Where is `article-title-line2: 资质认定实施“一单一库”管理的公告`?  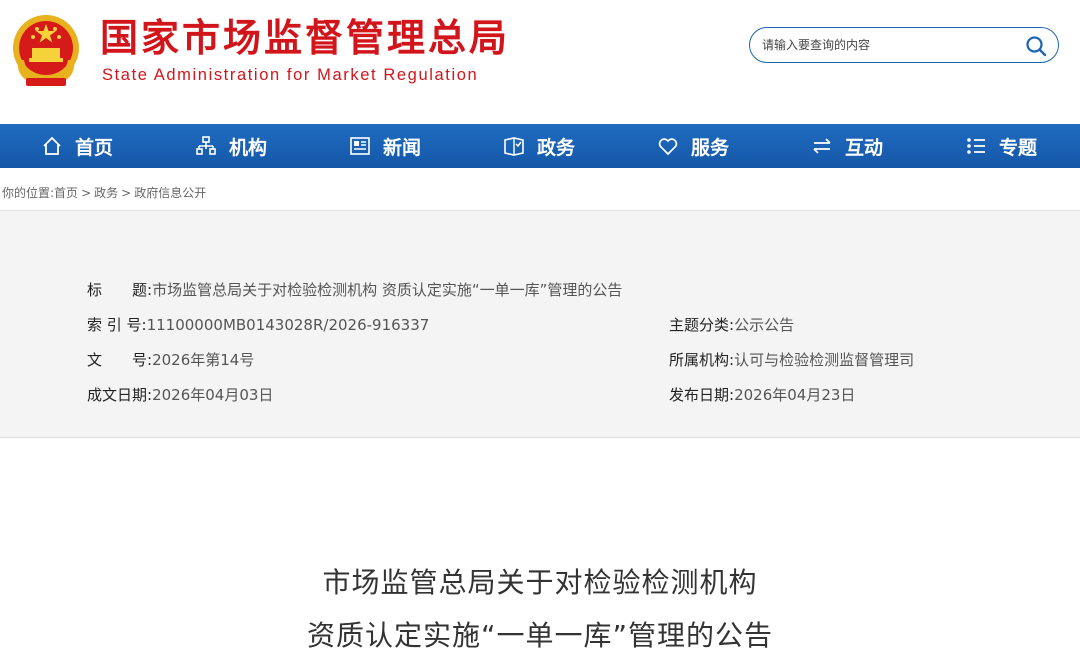
article-title-line2: 资质认定实施“一单一库”管理的公告 is located at coordinates (539, 635).